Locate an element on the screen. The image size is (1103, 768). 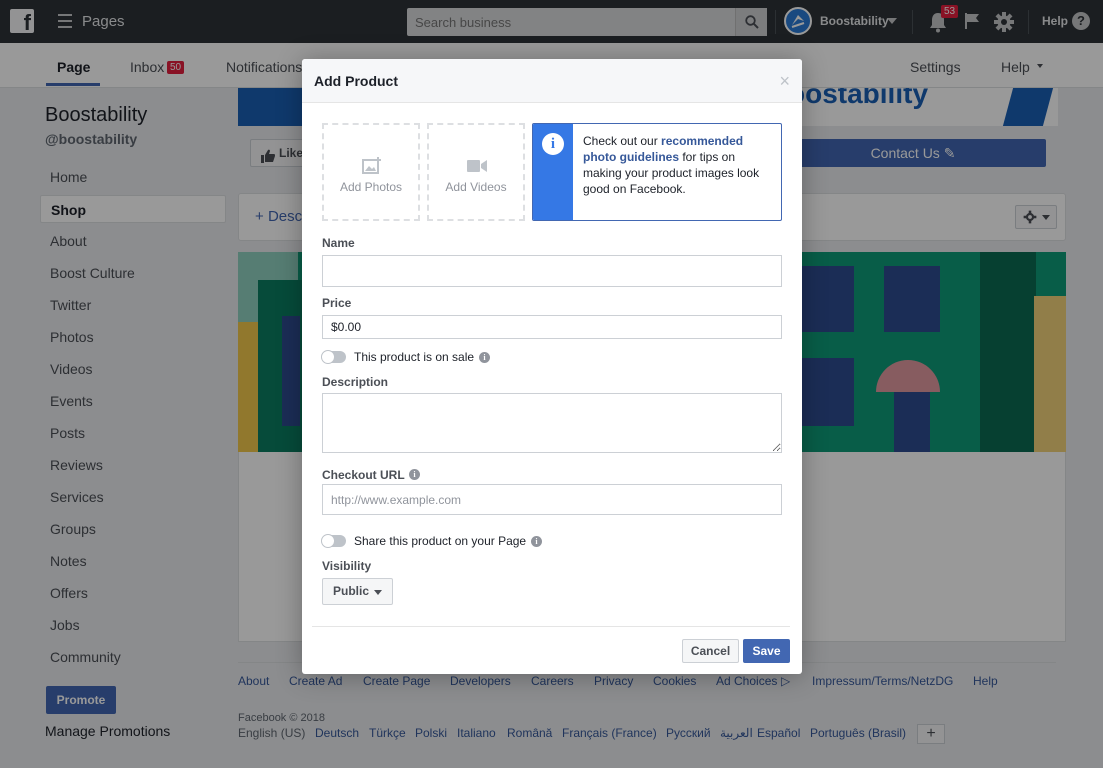
video-camera-icon is located at coordinates (477, 166).